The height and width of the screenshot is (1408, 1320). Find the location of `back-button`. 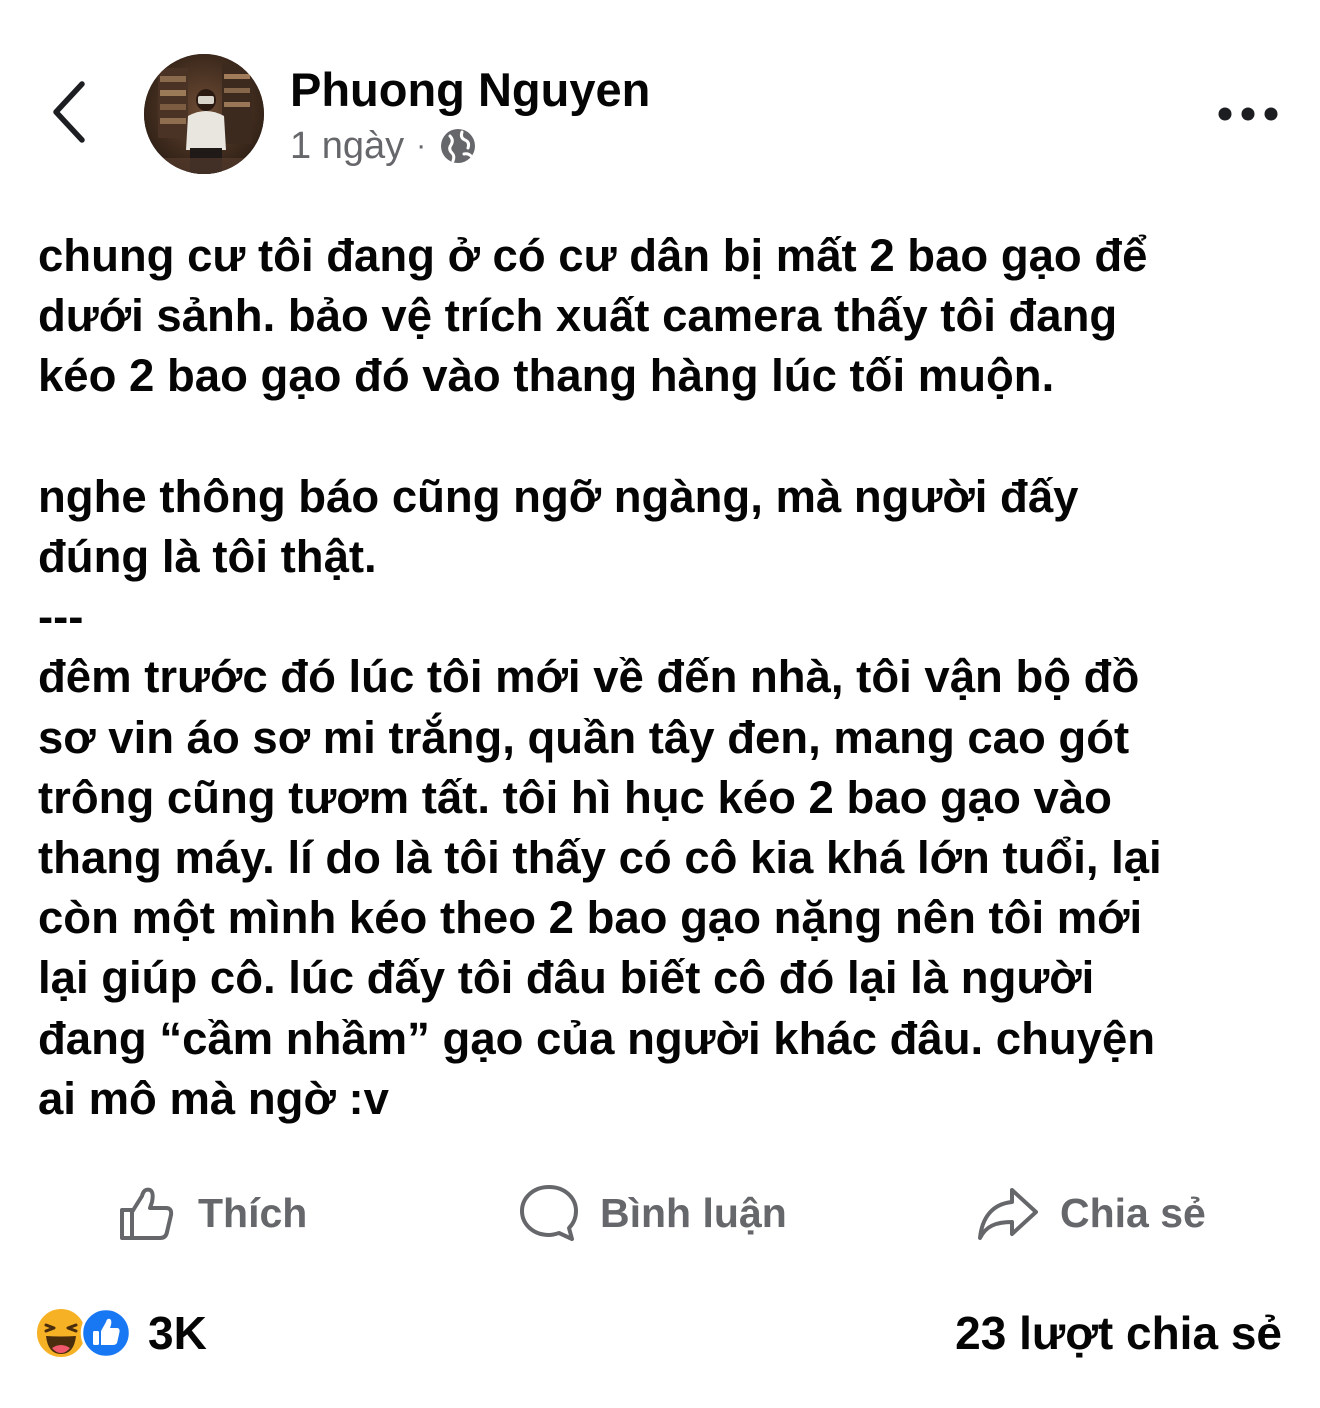

back-button is located at coordinates (70, 112).